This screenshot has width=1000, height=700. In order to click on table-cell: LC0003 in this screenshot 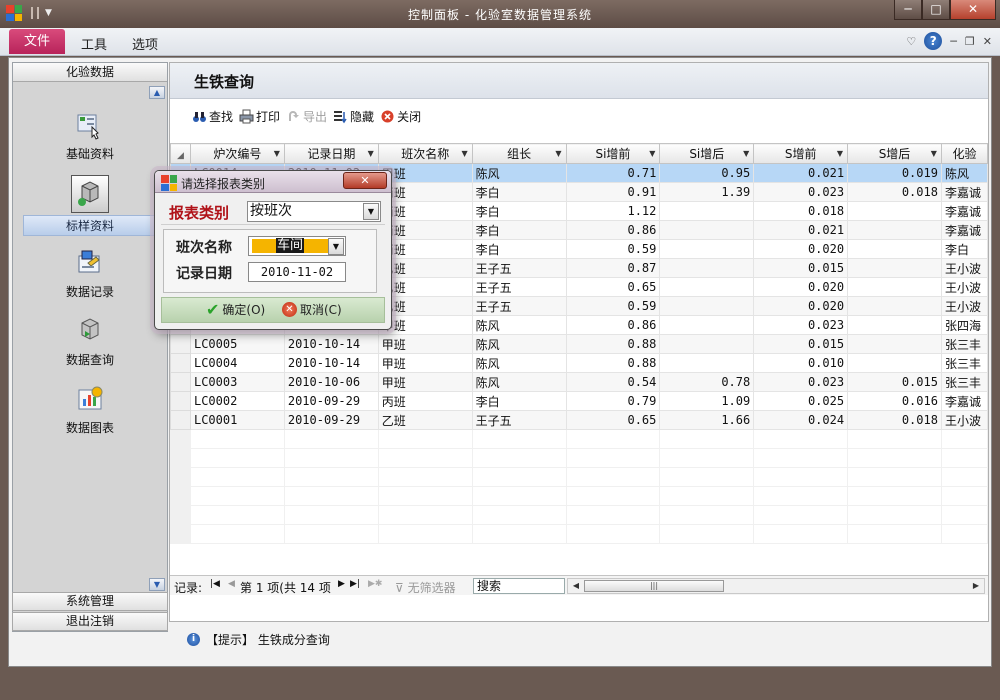, I will do `click(237, 382)`.